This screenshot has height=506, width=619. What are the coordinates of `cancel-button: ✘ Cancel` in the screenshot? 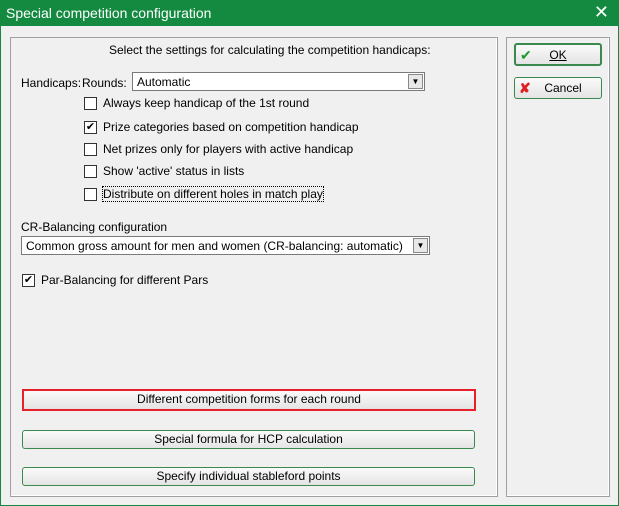 It's located at (558, 88).